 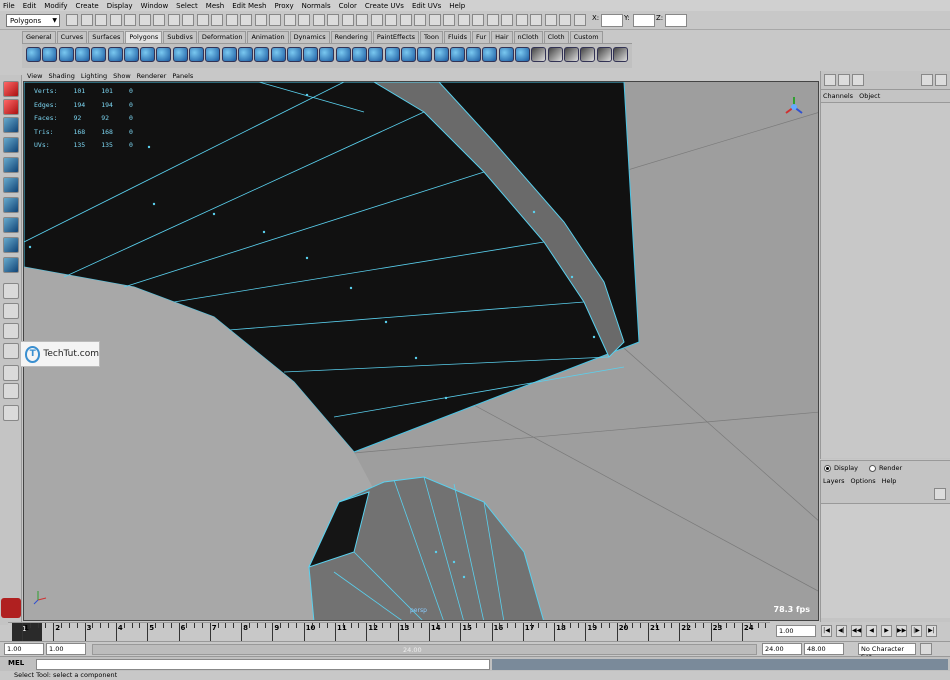 What do you see at coordinates (856, 631) in the screenshot?
I see `playback-button-icon: ◀◀` at bounding box center [856, 631].